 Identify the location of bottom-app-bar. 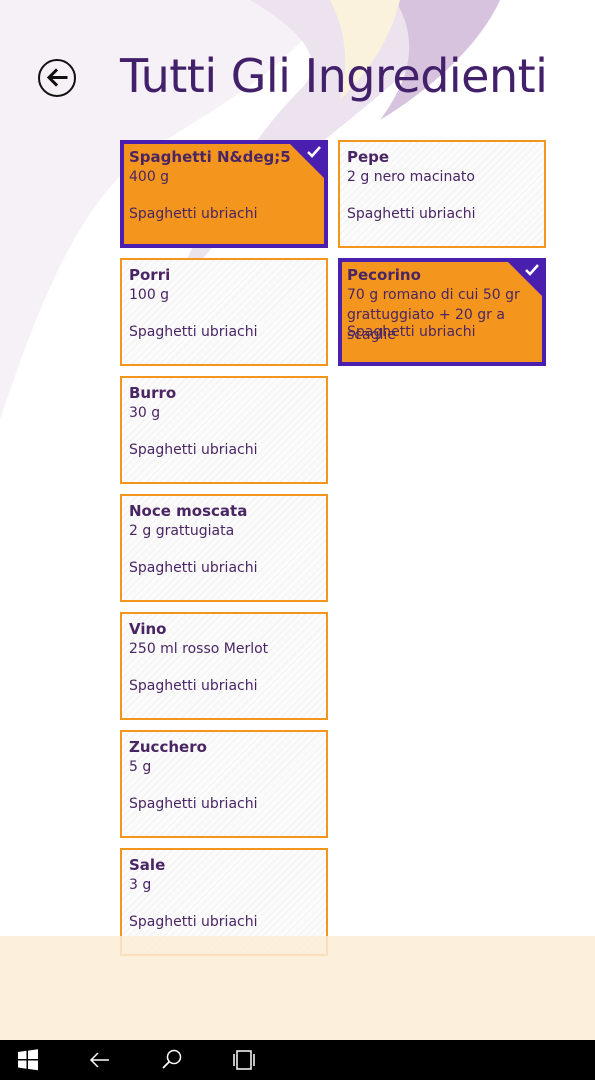
(297, 988).